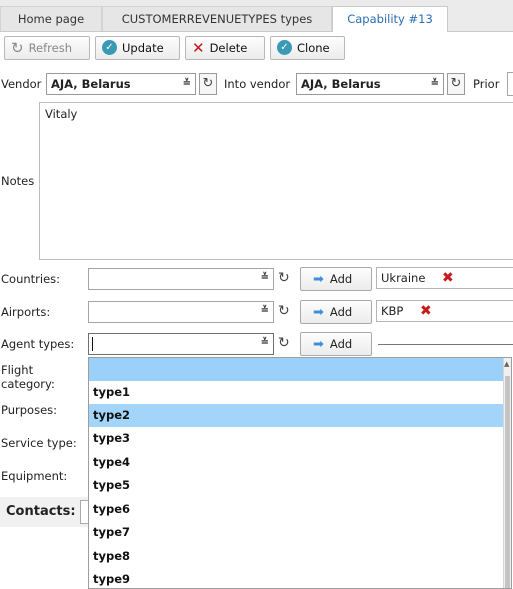 The width and height of the screenshot is (513, 589). What do you see at coordinates (34, 476) in the screenshot?
I see `equipment-label: Equipment:` at bounding box center [34, 476].